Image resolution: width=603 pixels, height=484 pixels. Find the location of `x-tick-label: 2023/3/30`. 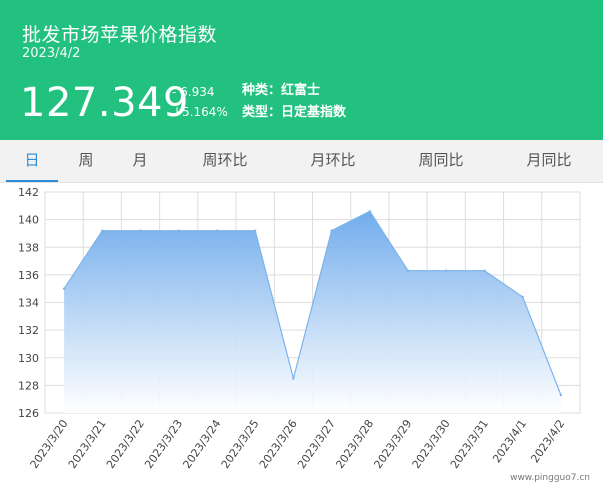

x-tick-label: 2023/3/30 is located at coordinates (431, 444).